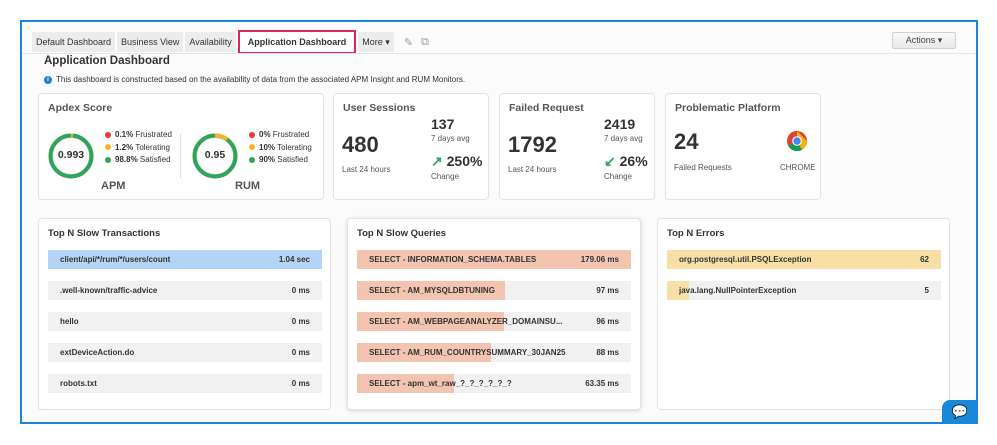  Describe the element at coordinates (107, 61) in the screenshot. I see `page-title: Application Dashboard` at that location.